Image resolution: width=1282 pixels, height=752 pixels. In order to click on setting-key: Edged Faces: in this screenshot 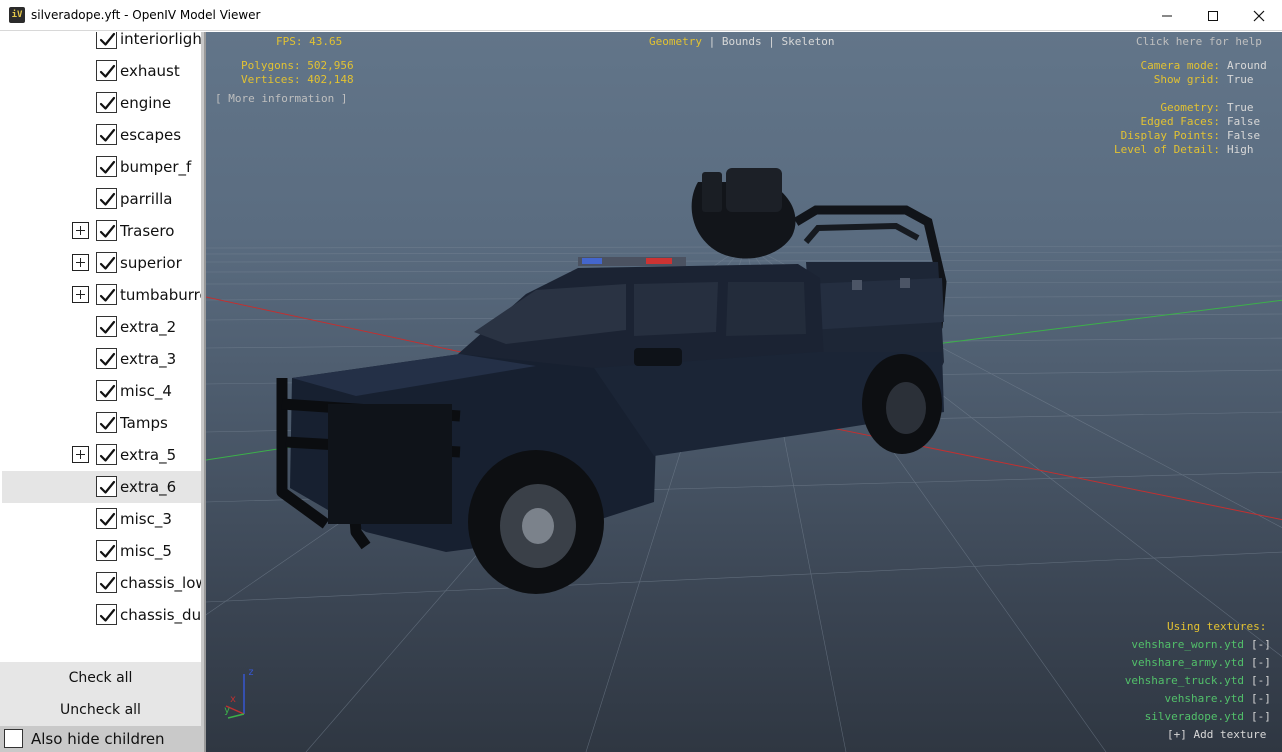, I will do `click(1180, 121)`.